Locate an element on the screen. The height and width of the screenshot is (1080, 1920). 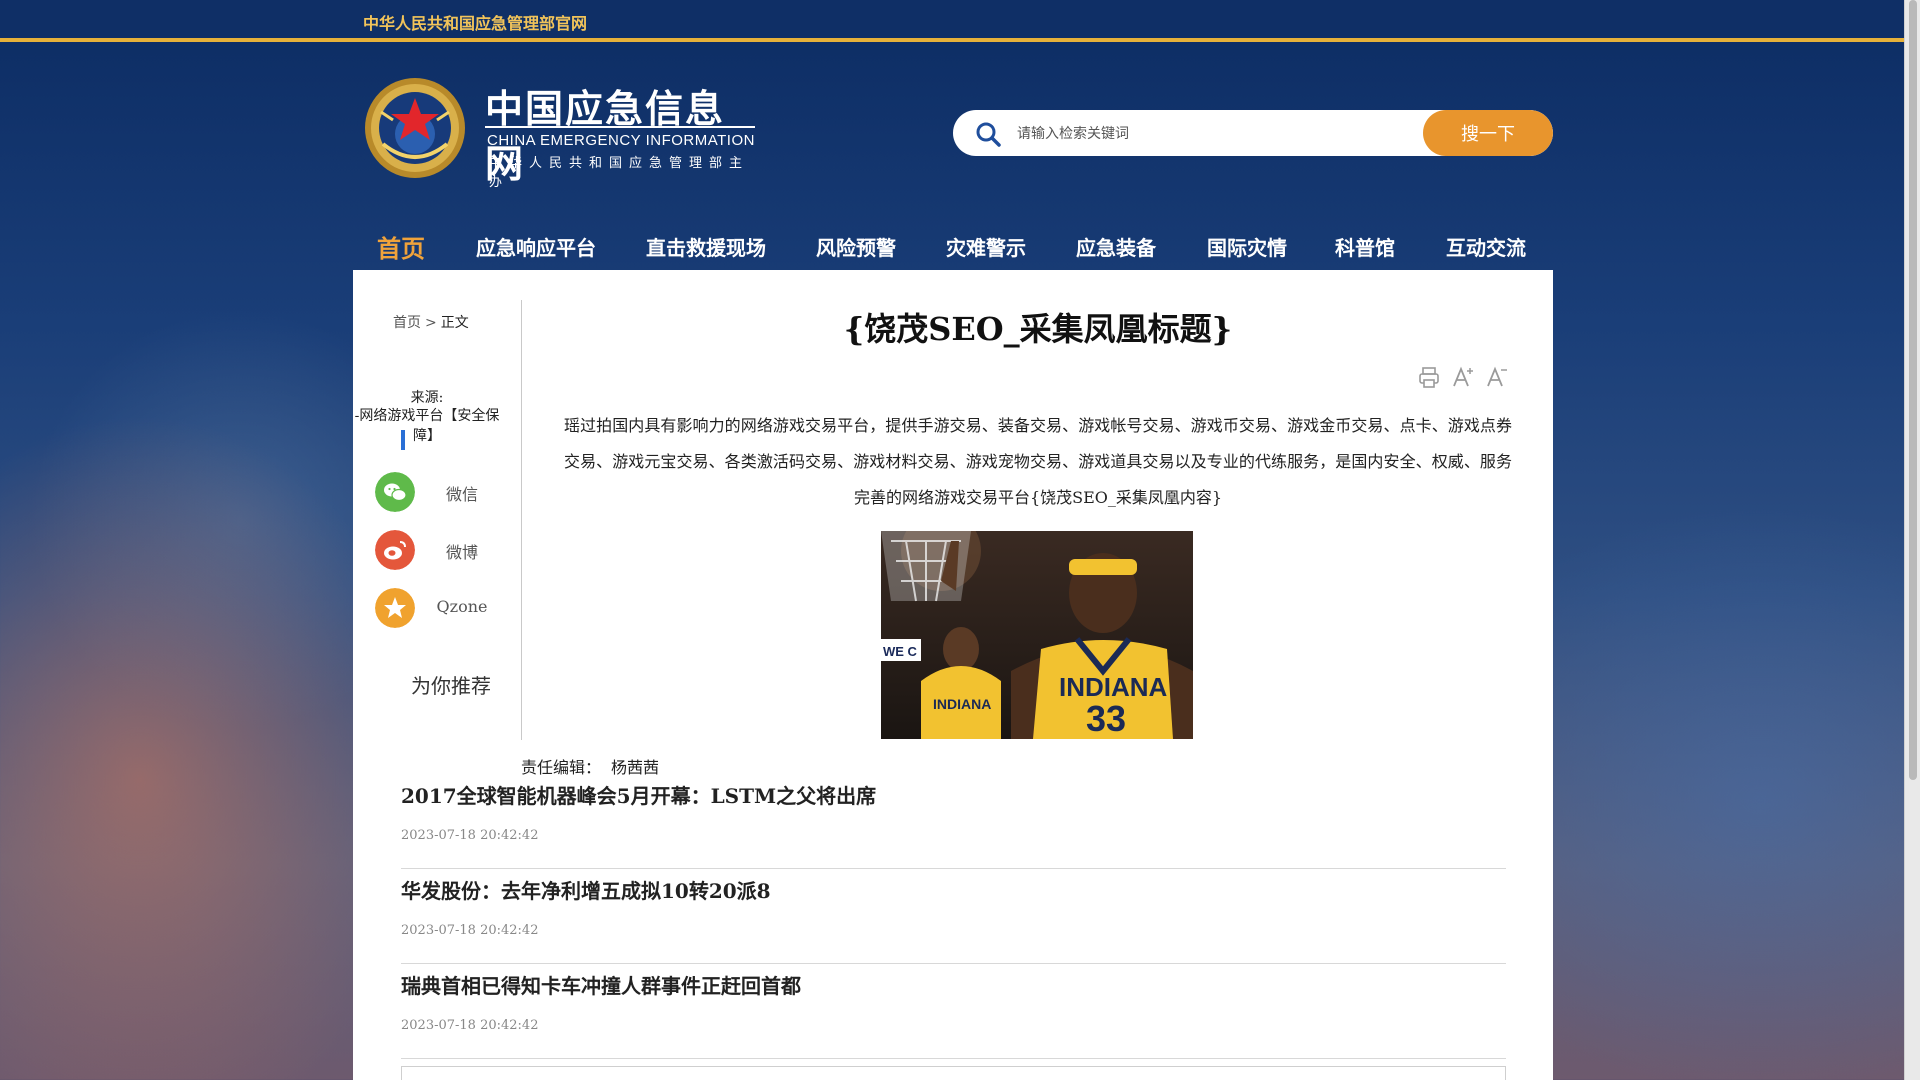
list-item-title: 瑞典首相已得知卡车冲撞人群事件正赶回首都 is located at coordinates (601, 984).